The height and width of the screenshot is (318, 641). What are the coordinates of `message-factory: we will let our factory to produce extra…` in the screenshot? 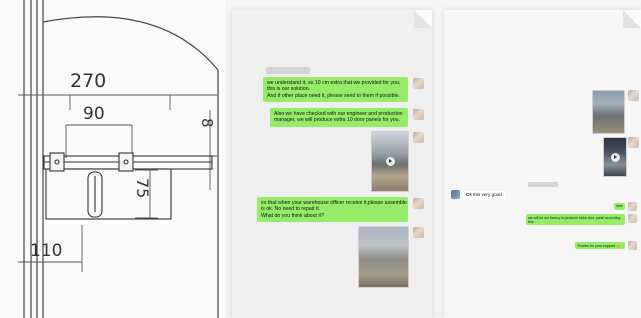 It's located at (575, 220).